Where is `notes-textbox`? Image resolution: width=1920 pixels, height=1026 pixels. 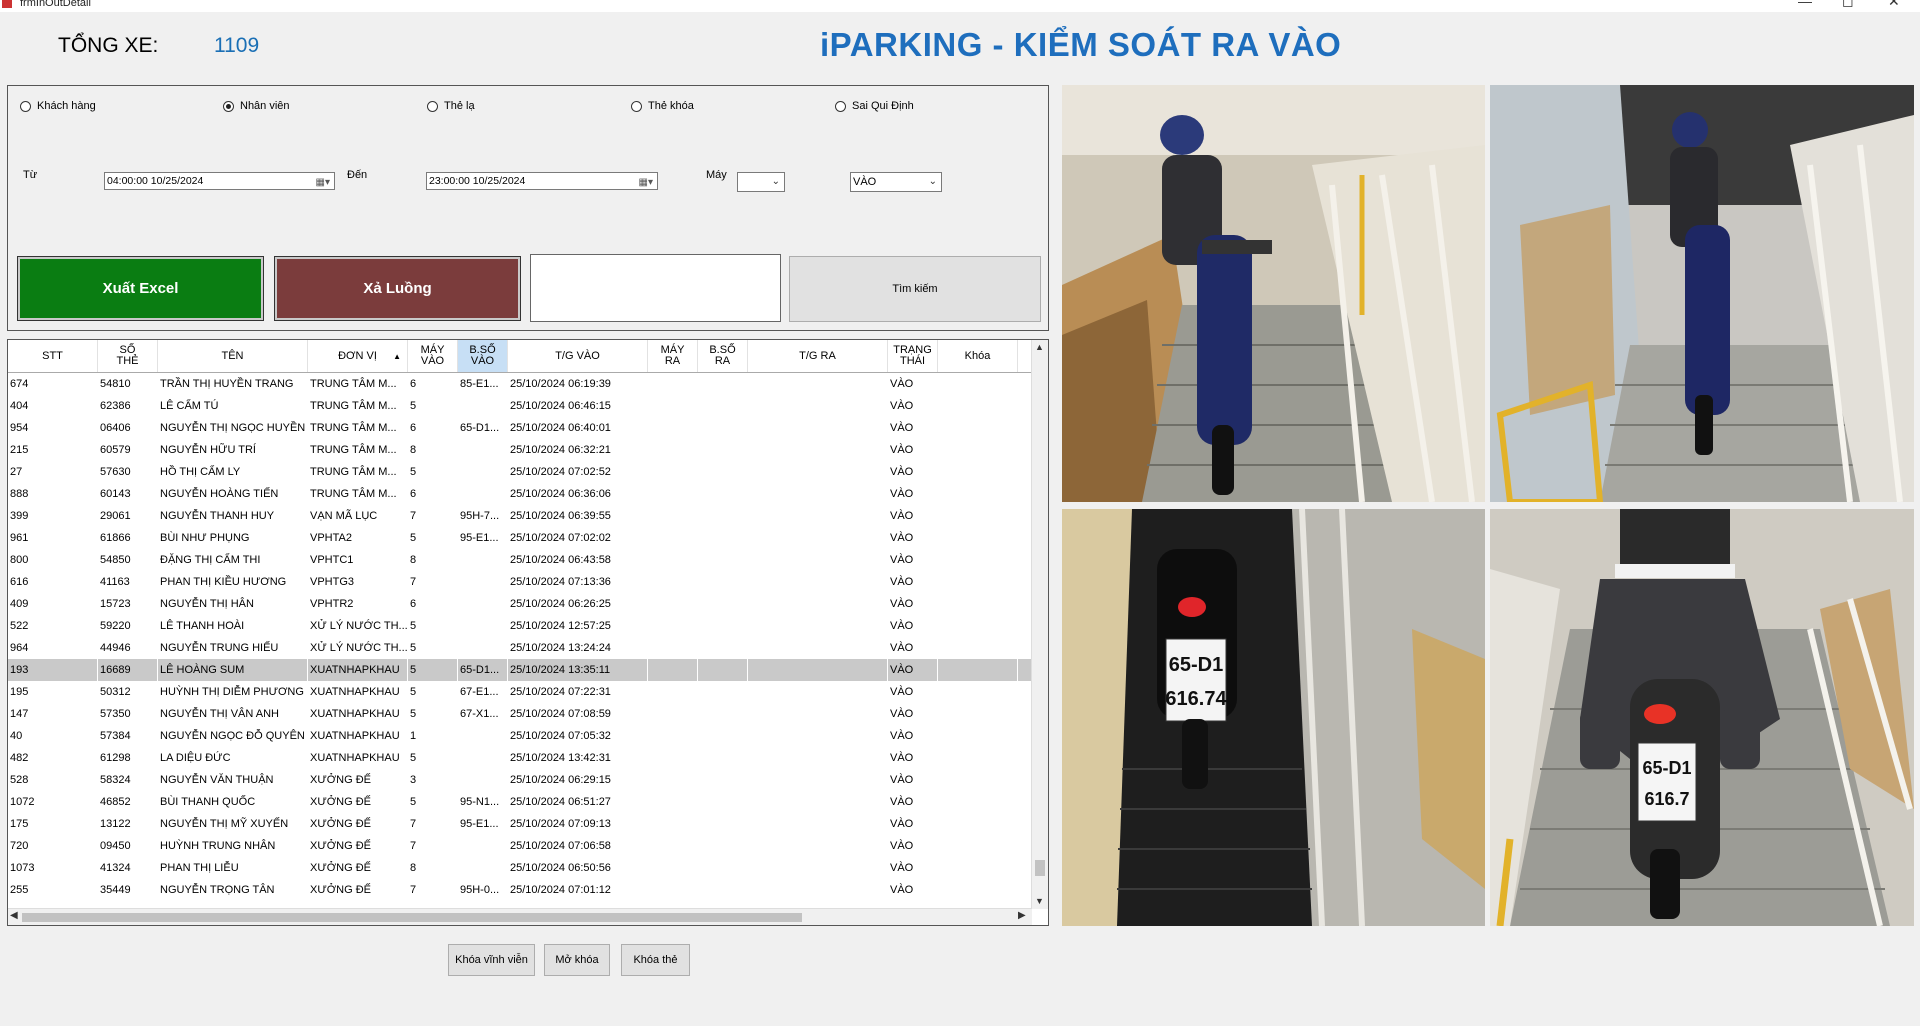 notes-textbox is located at coordinates (655, 288).